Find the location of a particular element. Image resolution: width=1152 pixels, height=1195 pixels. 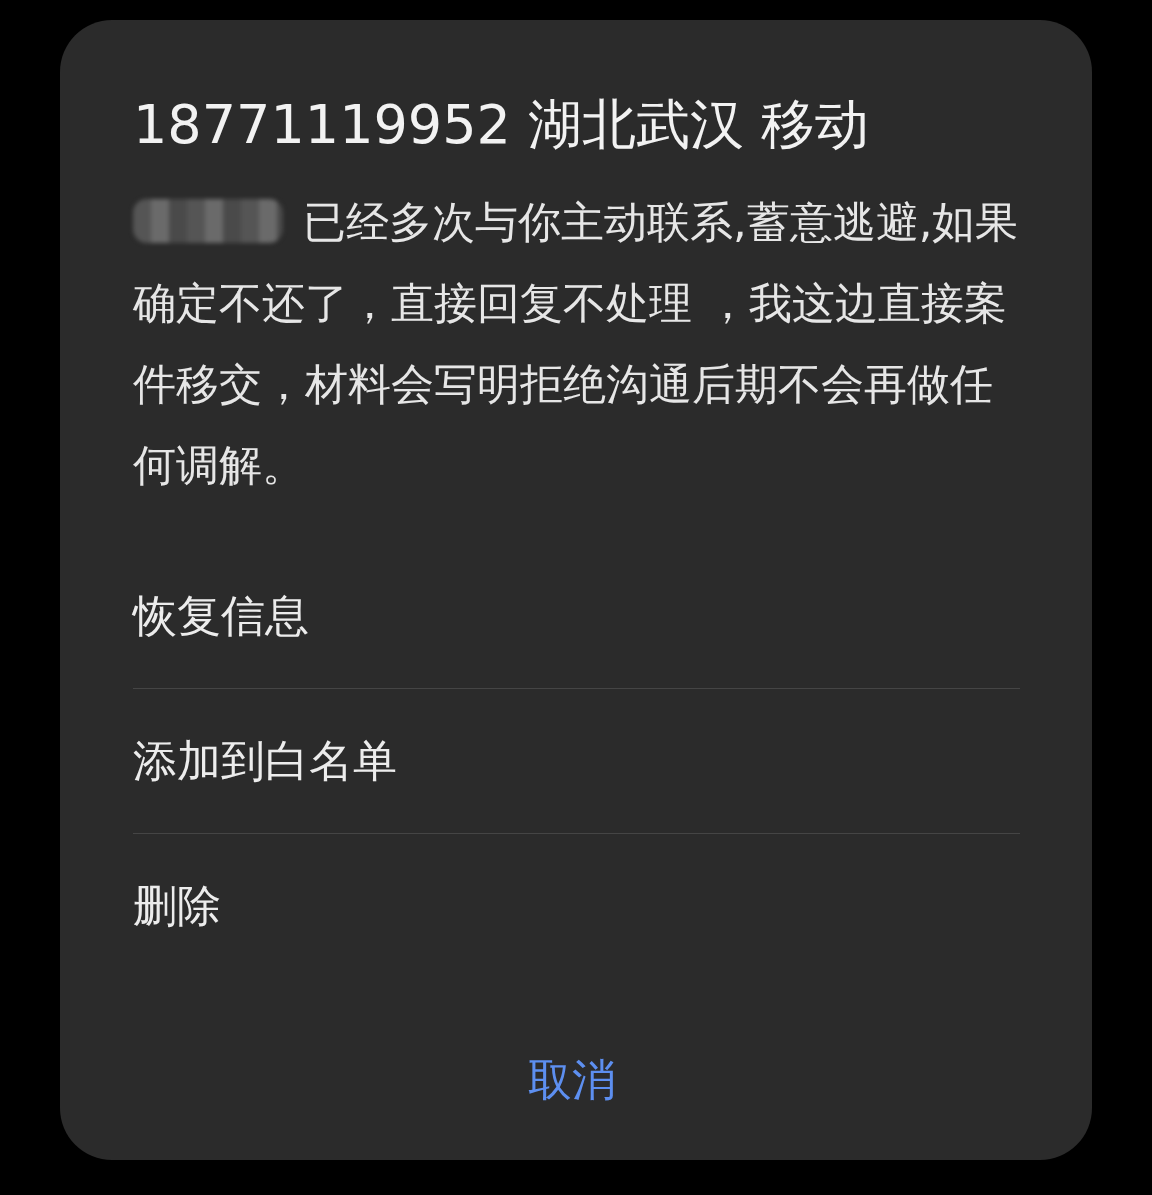

menu-item: 添加到白名单 is located at coordinates (576, 761).